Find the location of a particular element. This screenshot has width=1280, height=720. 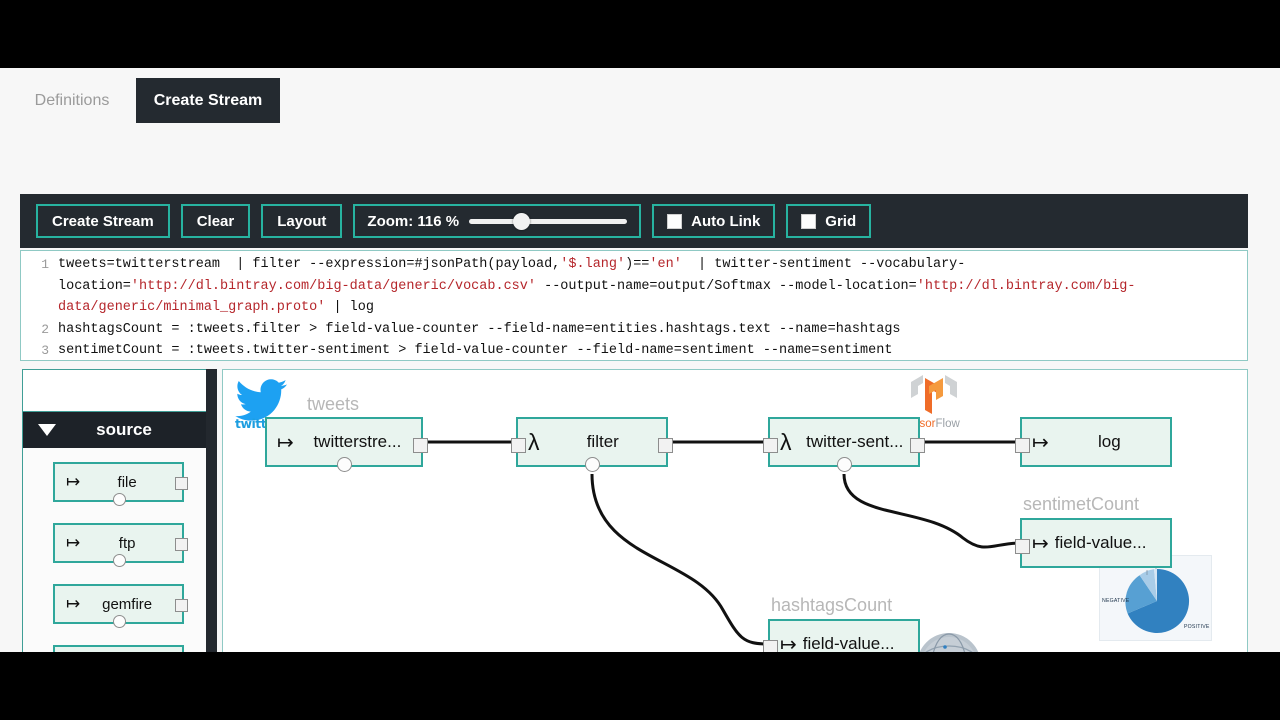

palette-item-list: ↦ file ↦ ftp ↦ gemfire ↦gemfire-cq is located at coordinates (118, 550).